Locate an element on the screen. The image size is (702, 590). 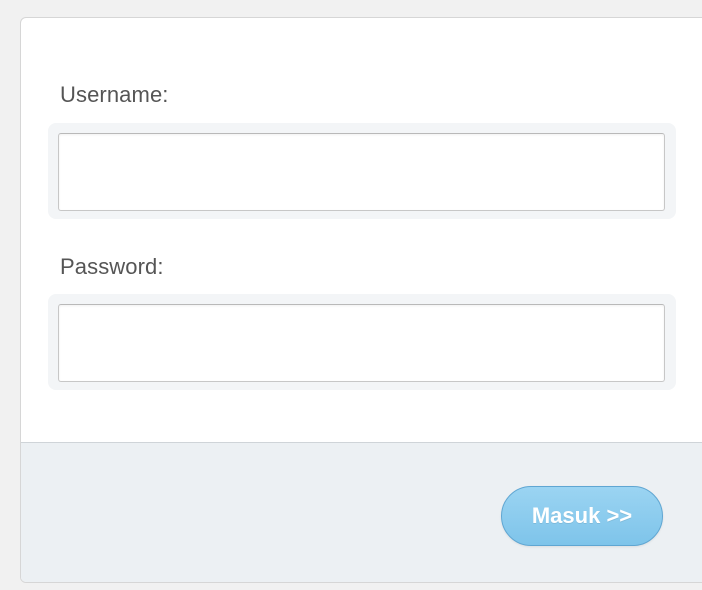
login-button: Masuk >> is located at coordinates (582, 516).